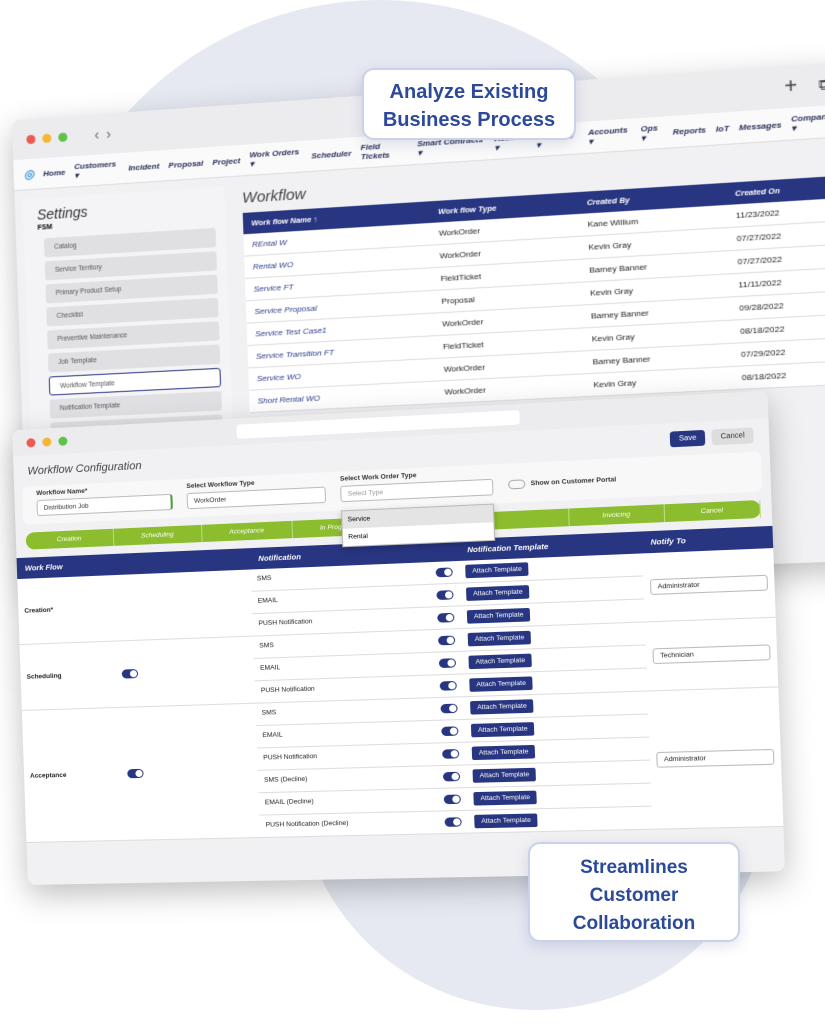  What do you see at coordinates (158, 535) in the screenshot?
I see `workflow-step: Scheduling` at bounding box center [158, 535].